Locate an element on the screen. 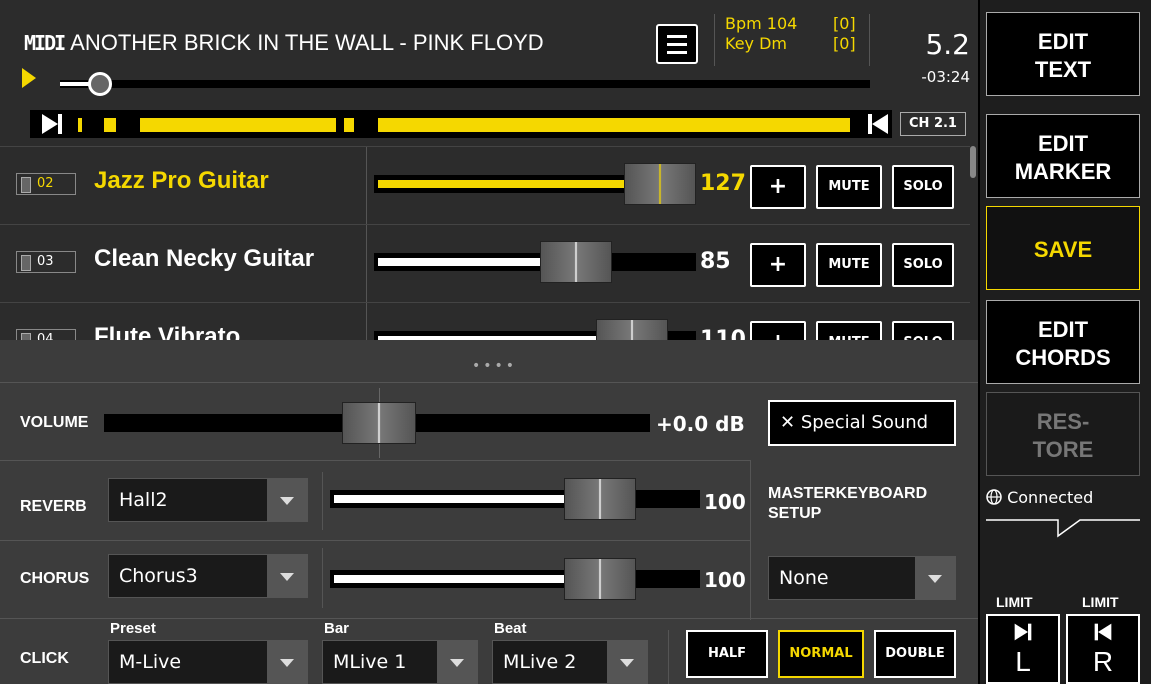 This screenshot has width=1151, height=684. limit-left-button: L is located at coordinates (1023, 649).